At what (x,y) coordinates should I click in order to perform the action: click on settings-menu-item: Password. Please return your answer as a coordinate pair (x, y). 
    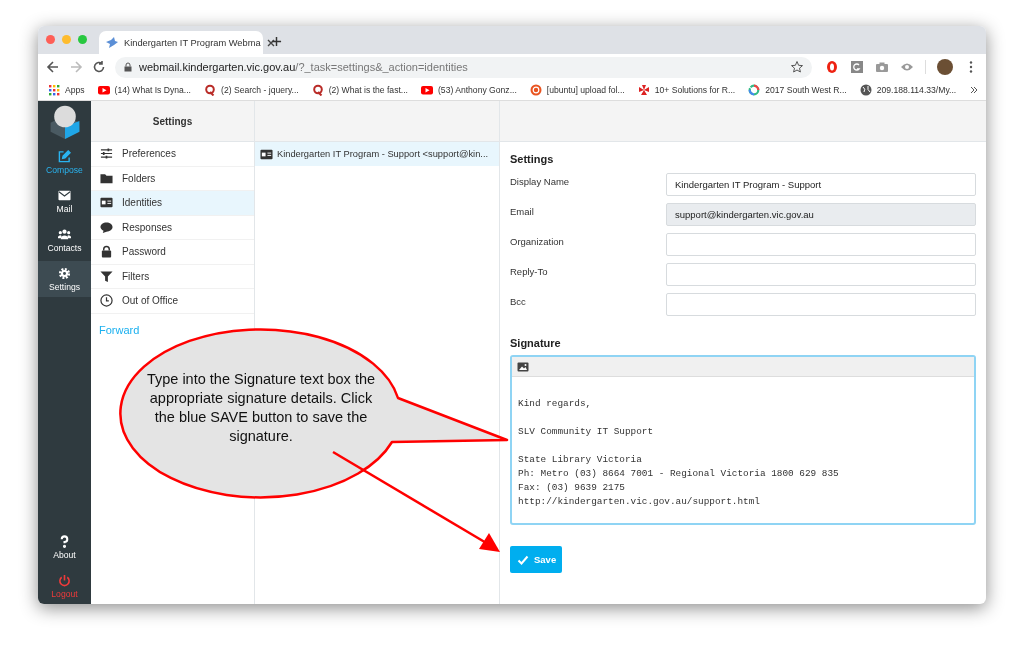
    Looking at the image, I should click on (172, 252).